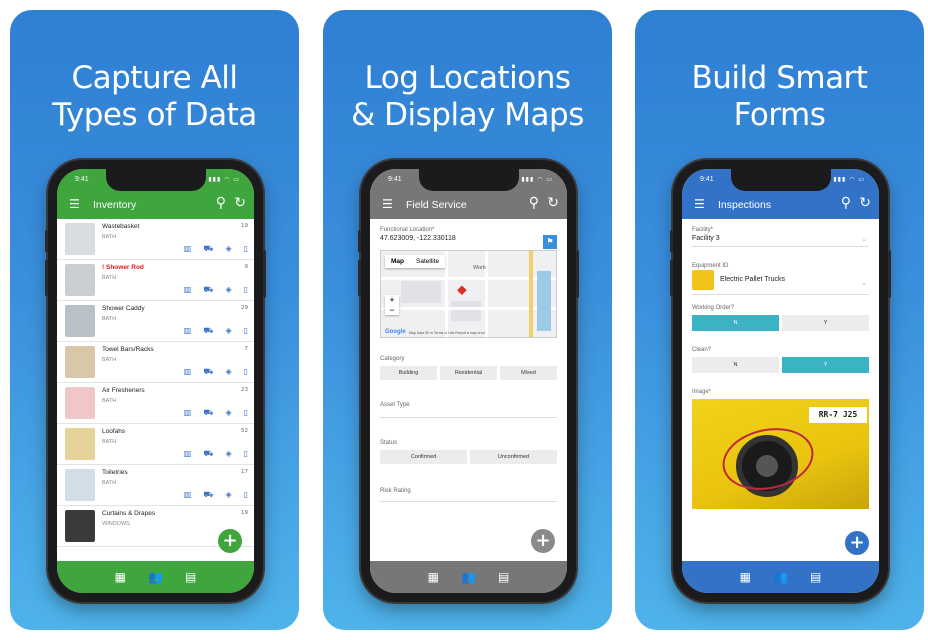 The image size is (928, 640). What do you see at coordinates (129, 513) in the screenshot?
I see `item-name: Curtains & Drapes` at bounding box center [129, 513].